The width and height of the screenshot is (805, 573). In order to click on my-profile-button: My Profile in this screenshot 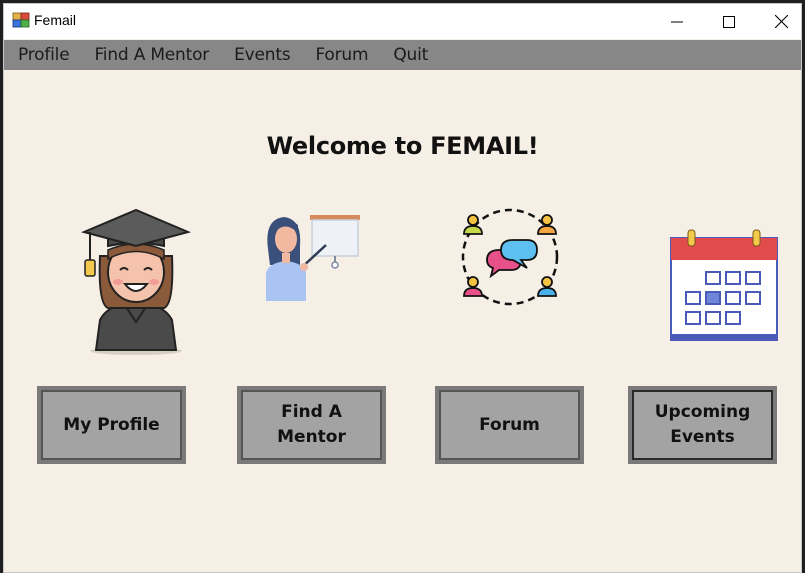, I will do `click(111, 425)`.